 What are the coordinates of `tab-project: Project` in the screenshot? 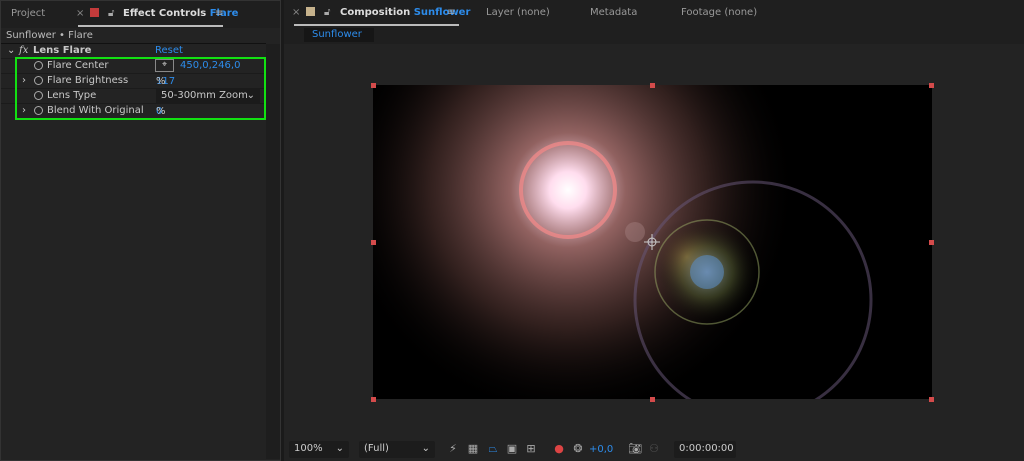 It's located at (28, 13).